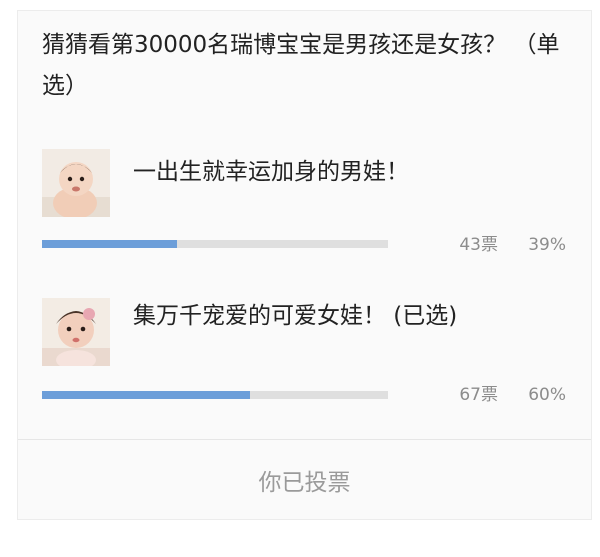 This screenshot has height=557, width=600. Describe the element at coordinates (304, 480) in the screenshot. I see `voted-status-button: 你已投票` at that location.